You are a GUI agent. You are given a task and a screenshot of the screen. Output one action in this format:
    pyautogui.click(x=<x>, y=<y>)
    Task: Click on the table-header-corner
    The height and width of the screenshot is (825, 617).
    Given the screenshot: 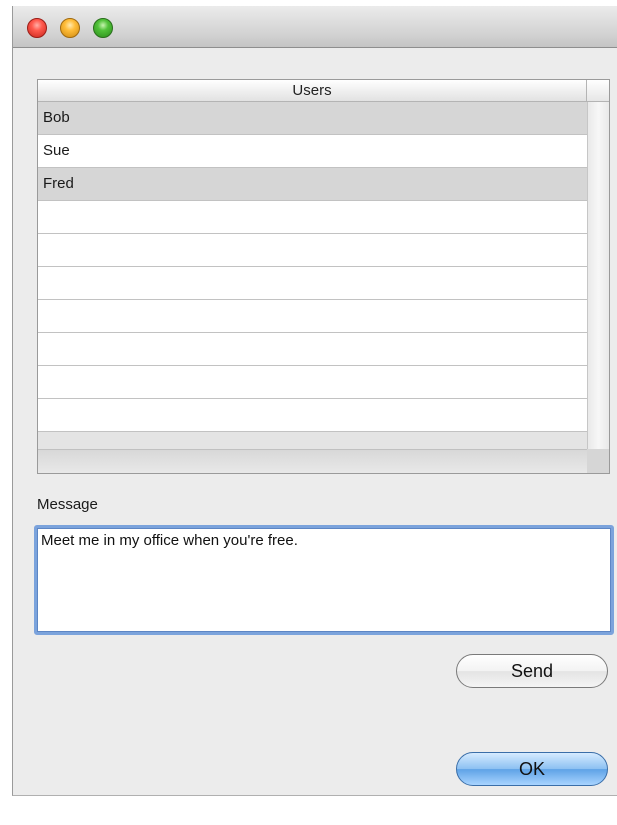 What is the action you would take?
    pyautogui.click(x=598, y=91)
    